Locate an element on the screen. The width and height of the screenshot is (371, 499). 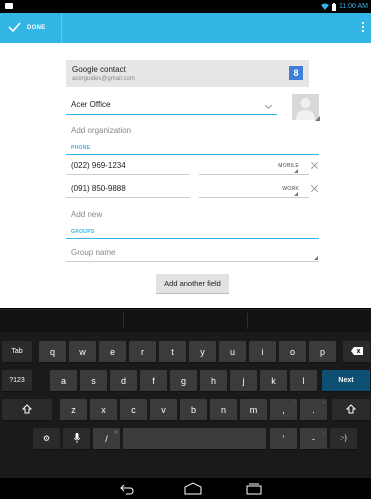
recent-apps-icon is located at coordinates (254, 488).